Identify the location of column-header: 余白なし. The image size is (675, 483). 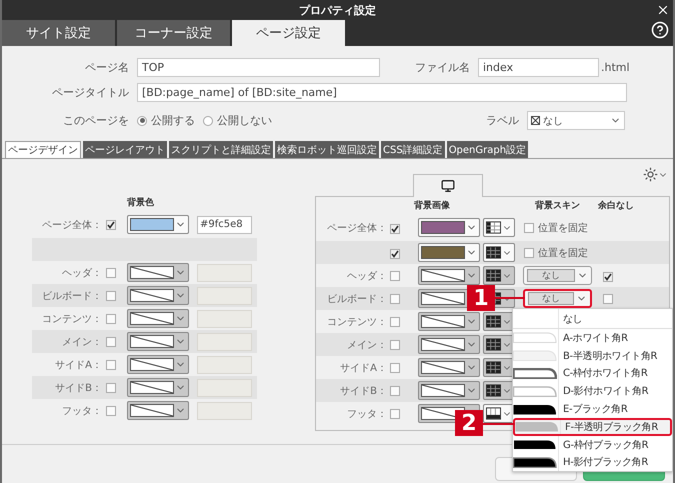
(616, 206).